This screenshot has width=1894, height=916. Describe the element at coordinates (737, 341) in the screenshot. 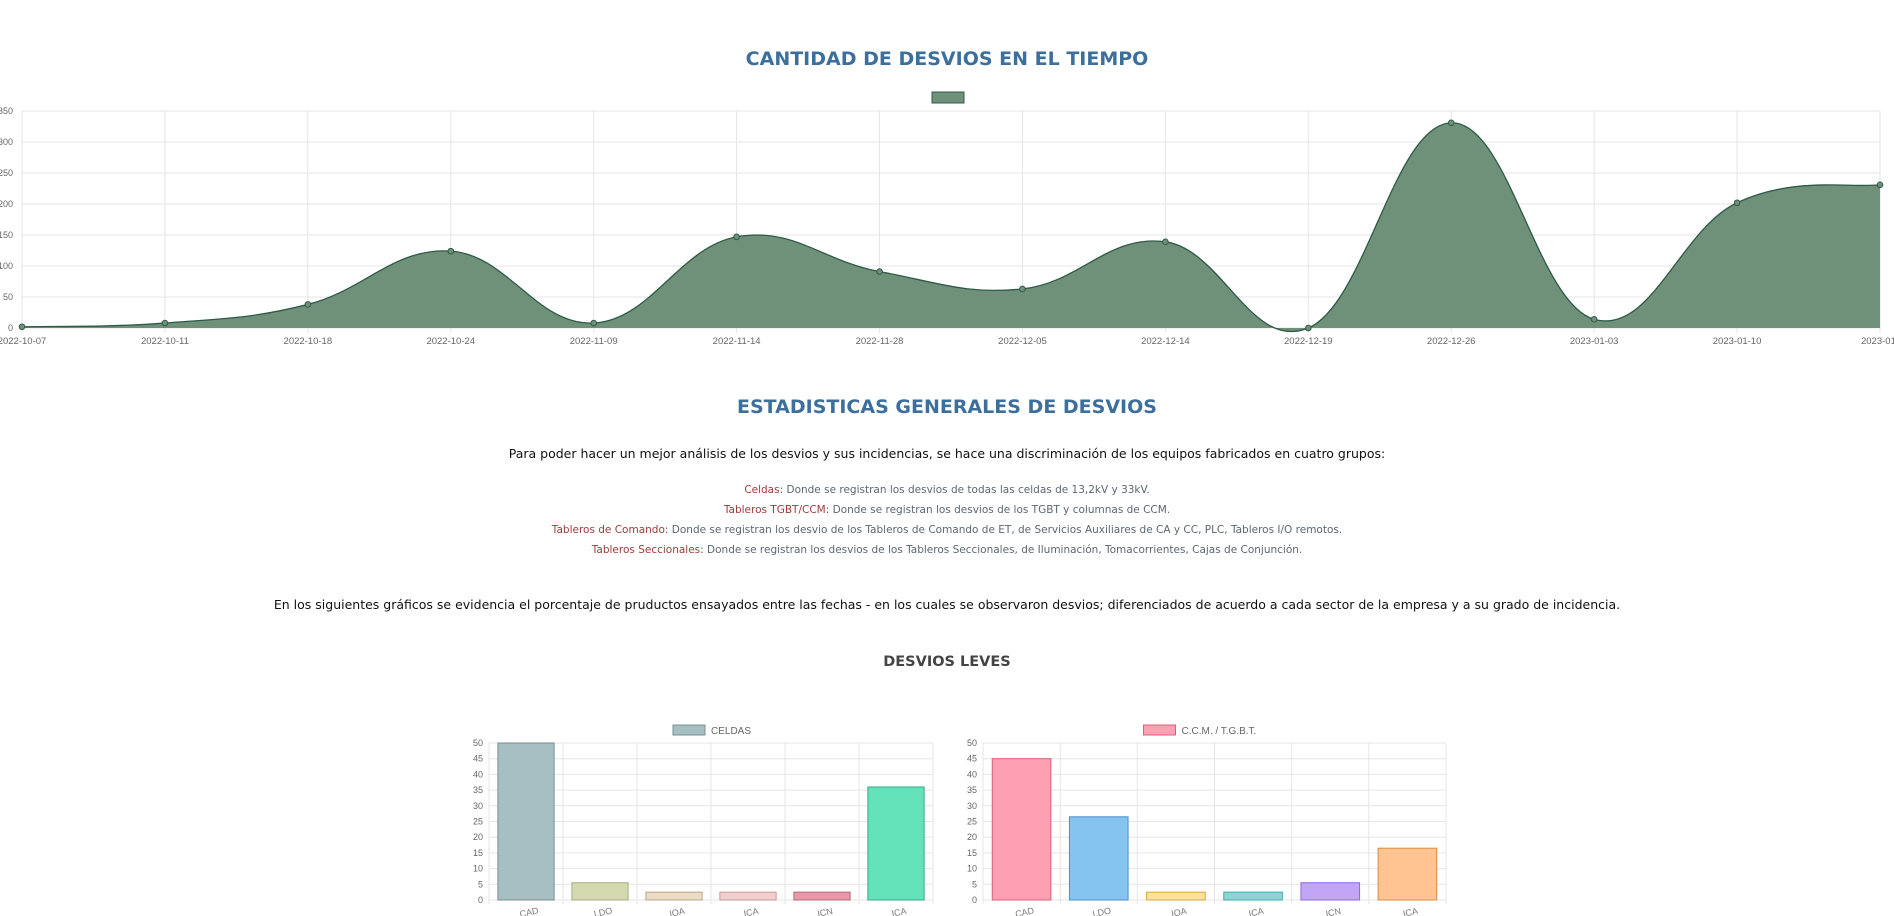

I see `x-tick-label: 2022-11-14` at that location.